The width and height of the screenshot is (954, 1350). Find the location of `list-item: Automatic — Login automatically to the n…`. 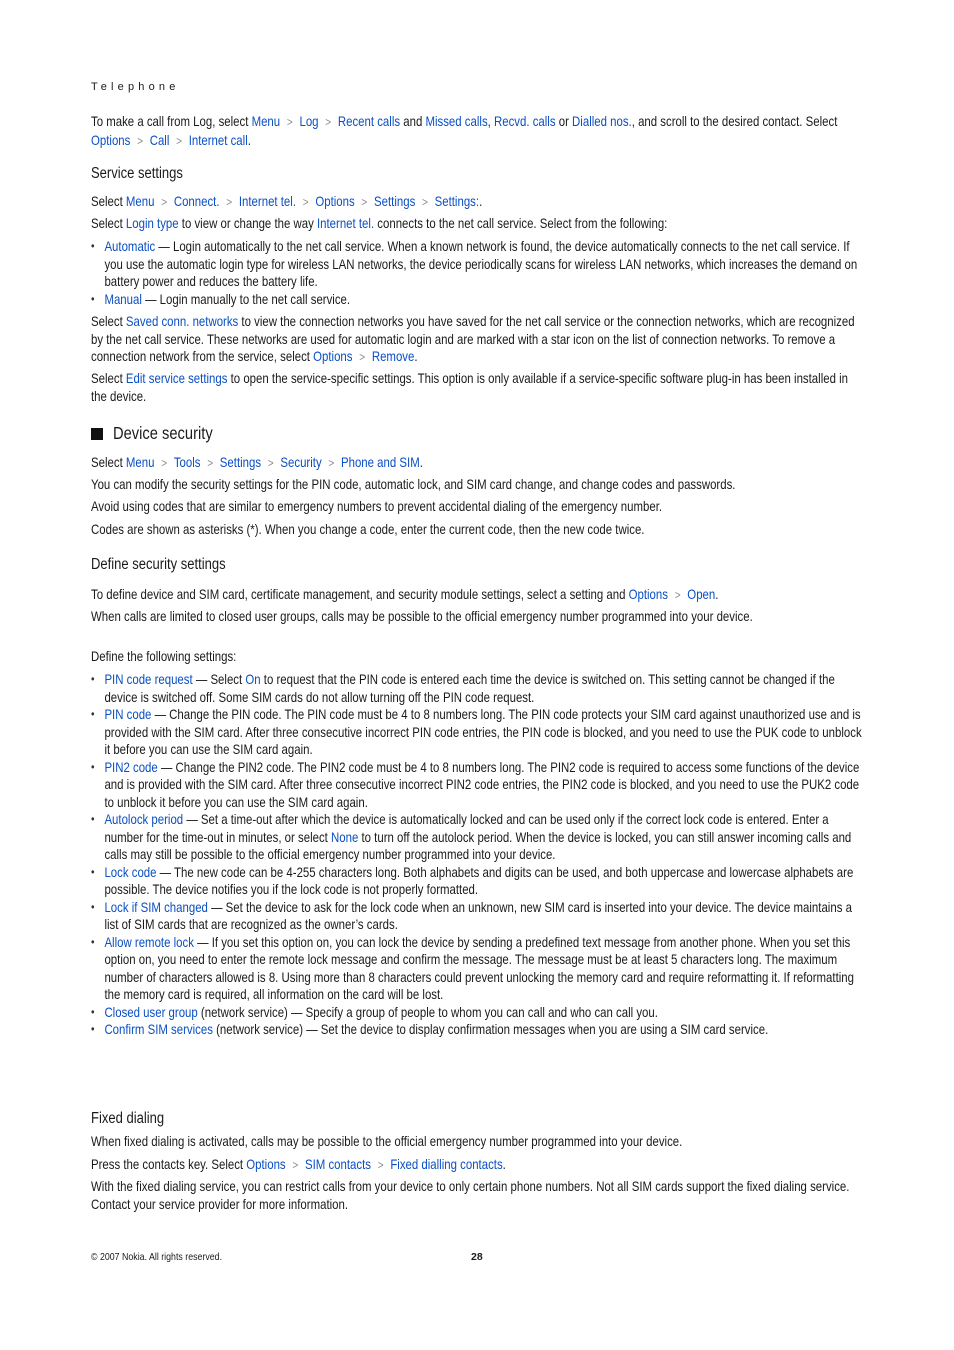

list-item: Automatic — Login automatically to the n… is located at coordinates (478, 264).